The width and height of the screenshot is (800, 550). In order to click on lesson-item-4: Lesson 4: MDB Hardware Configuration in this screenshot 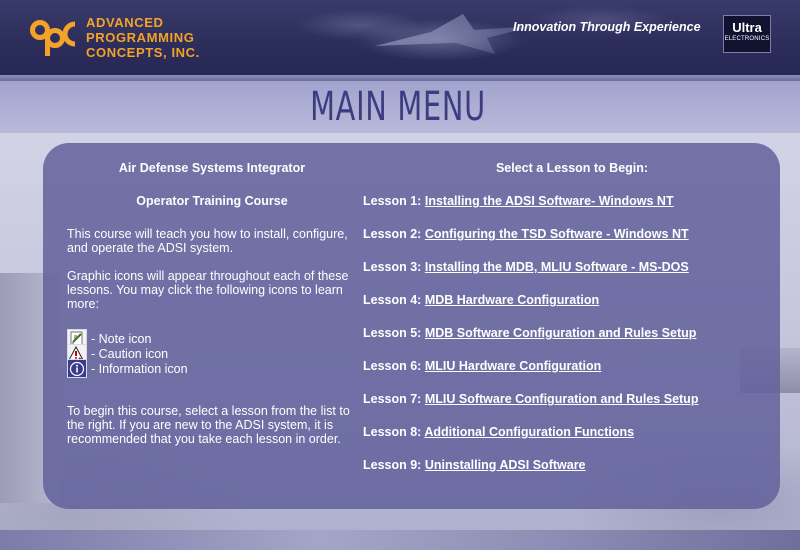, I will do `click(568, 309)`.